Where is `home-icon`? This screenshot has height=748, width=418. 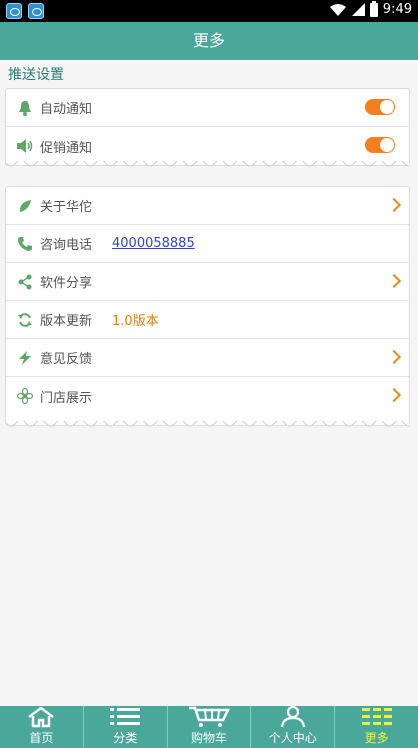 home-icon is located at coordinates (41, 717).